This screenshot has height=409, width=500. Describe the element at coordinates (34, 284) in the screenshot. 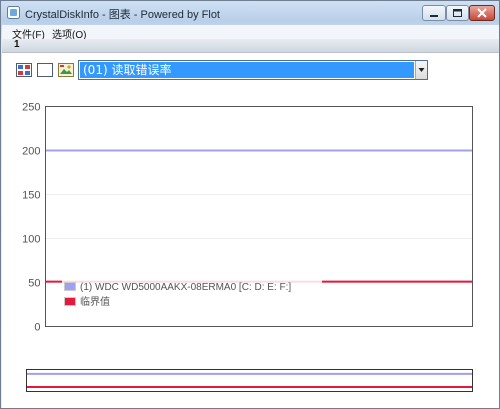

I see `y-tick-label: 50` at that location.